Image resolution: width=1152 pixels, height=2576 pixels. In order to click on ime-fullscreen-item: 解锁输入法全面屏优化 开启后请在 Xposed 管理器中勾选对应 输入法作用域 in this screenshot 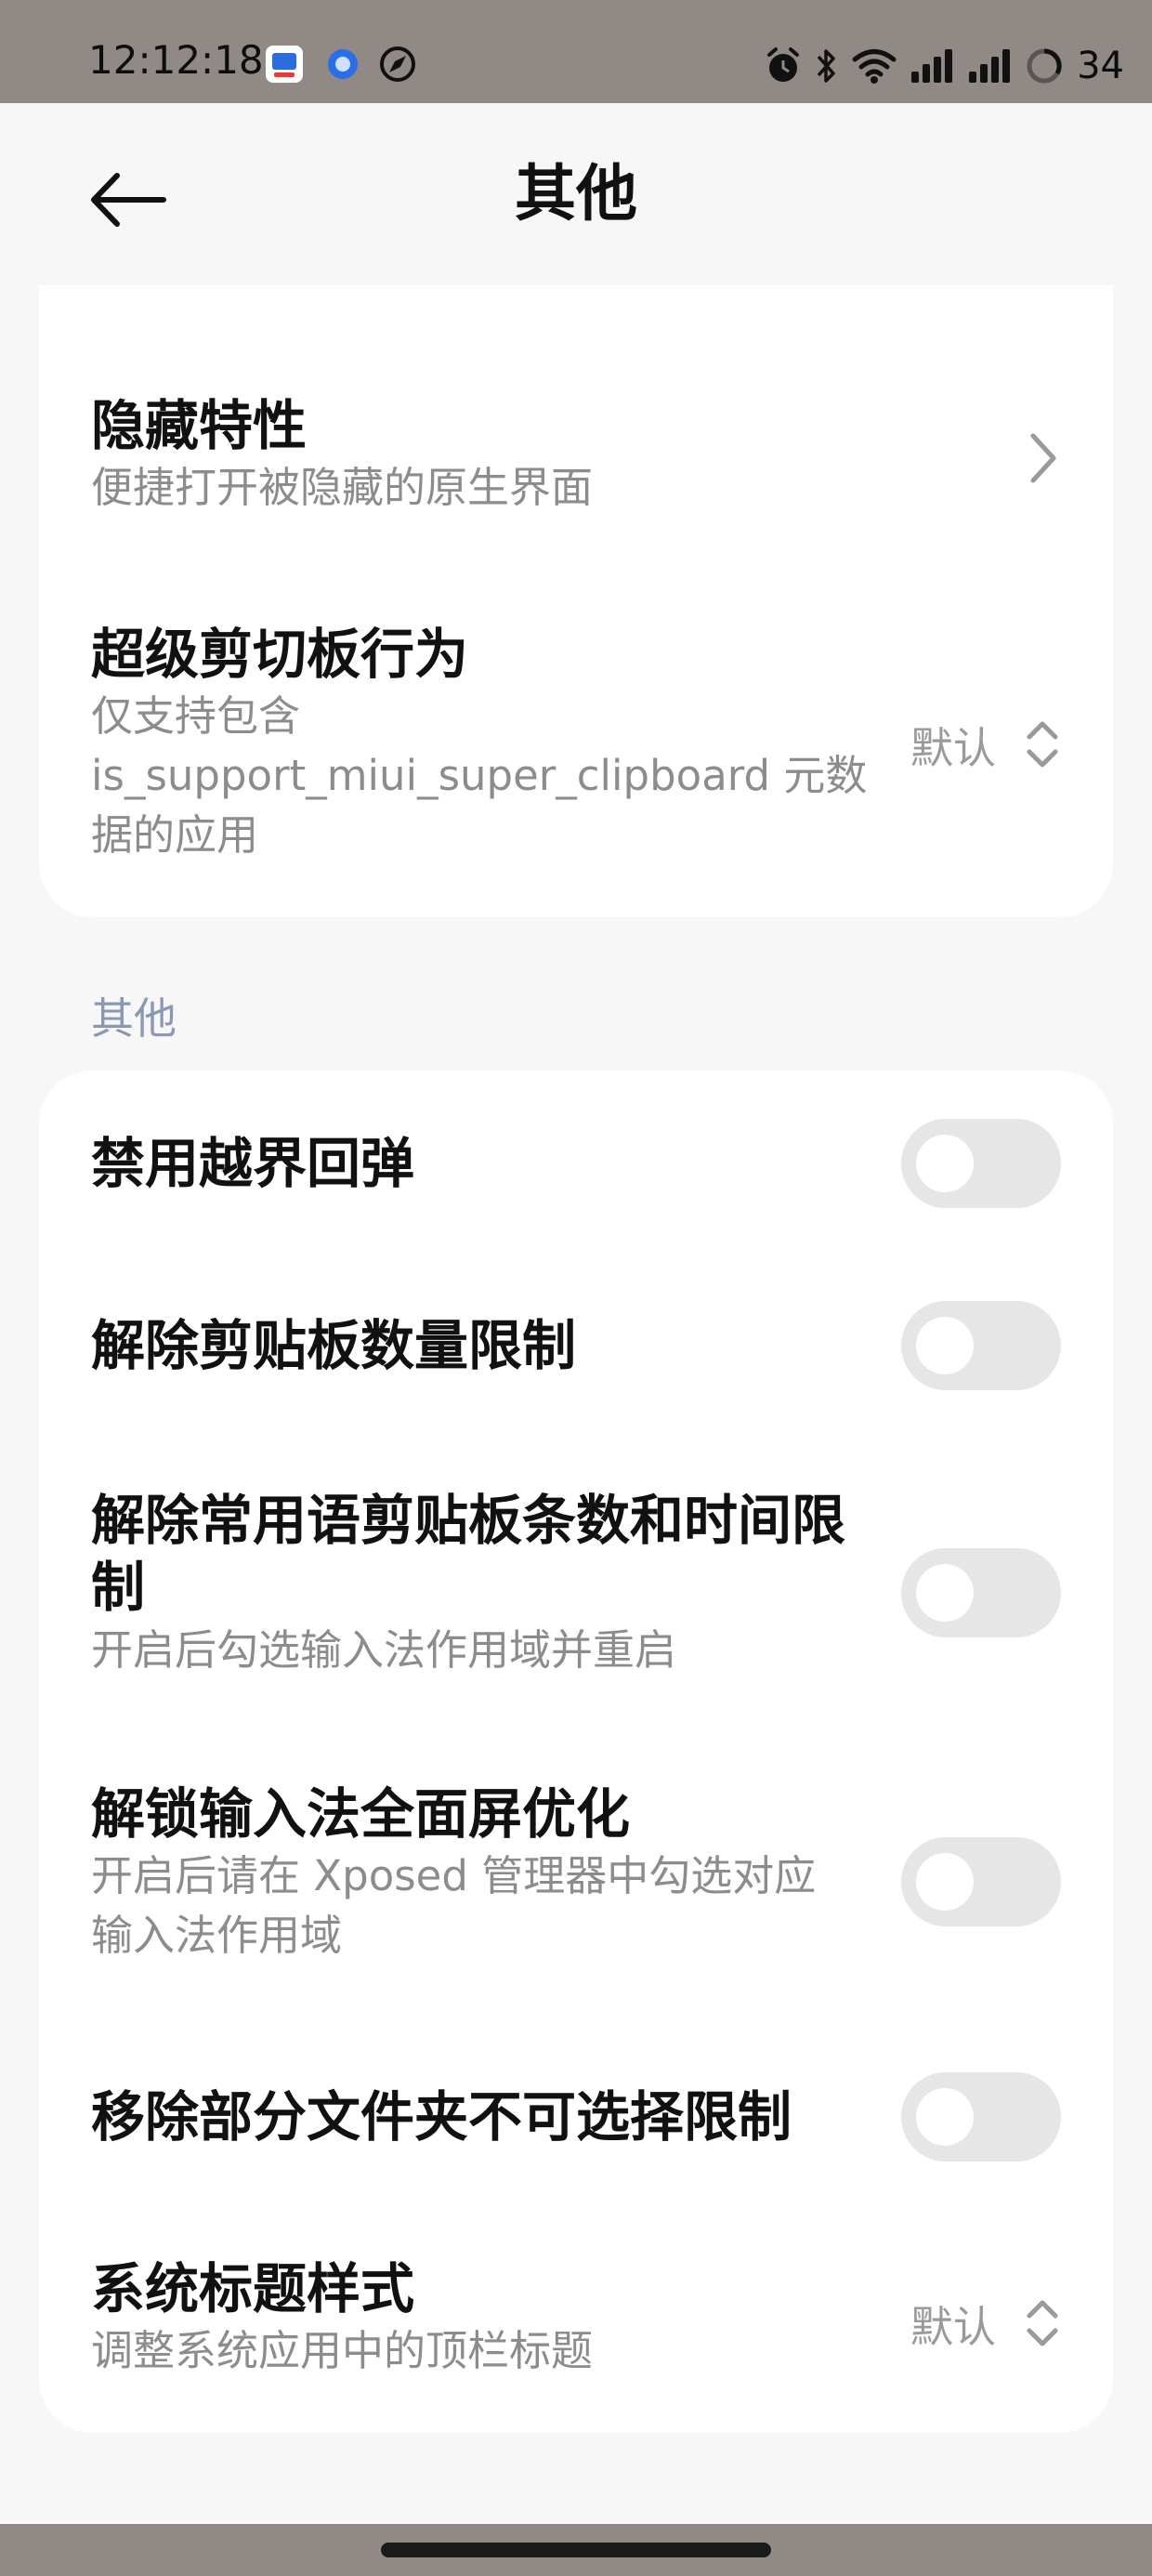, I will do `click(576, 1879)`.